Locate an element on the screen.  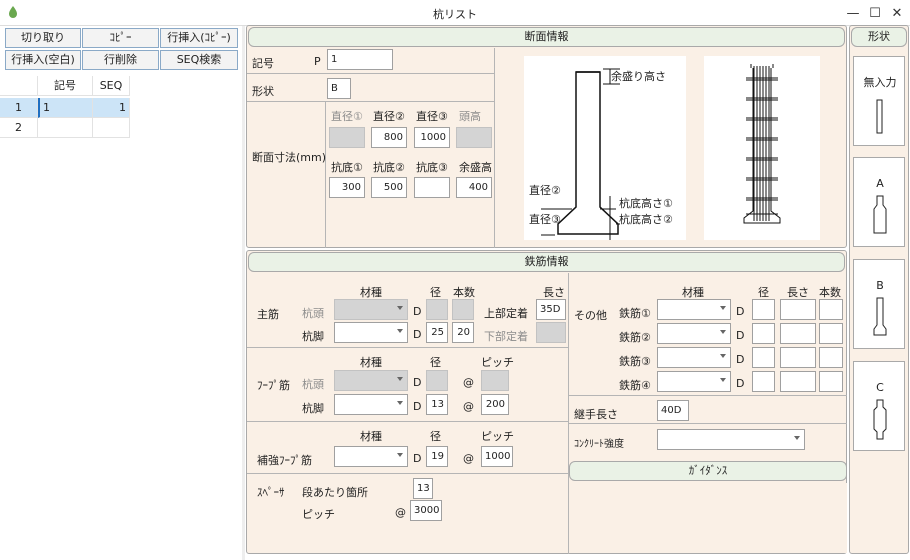
main-head-dia-input is located at coordinates (437, 309).